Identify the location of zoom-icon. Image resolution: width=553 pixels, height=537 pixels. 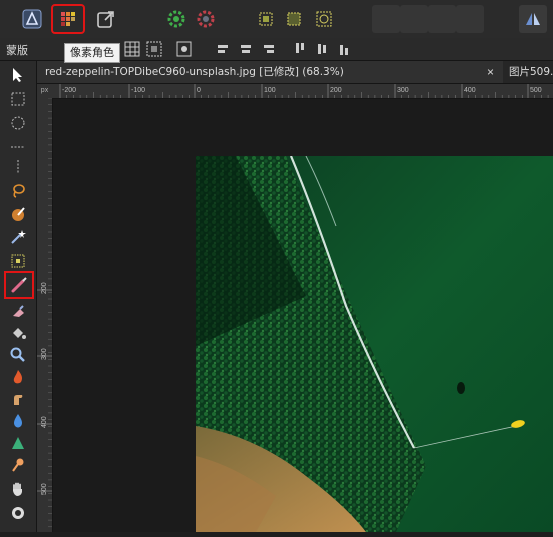
(18, 513).